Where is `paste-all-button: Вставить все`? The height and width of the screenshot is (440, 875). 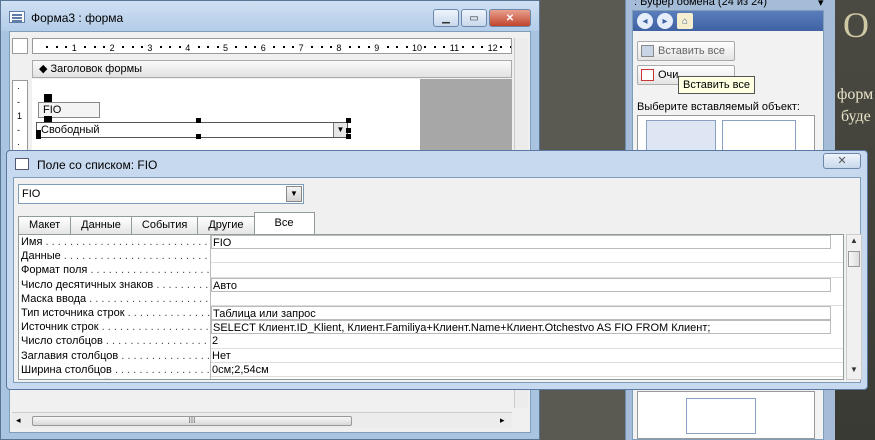
paste-all-button: Вставить все is located at coordinates (686, 51).